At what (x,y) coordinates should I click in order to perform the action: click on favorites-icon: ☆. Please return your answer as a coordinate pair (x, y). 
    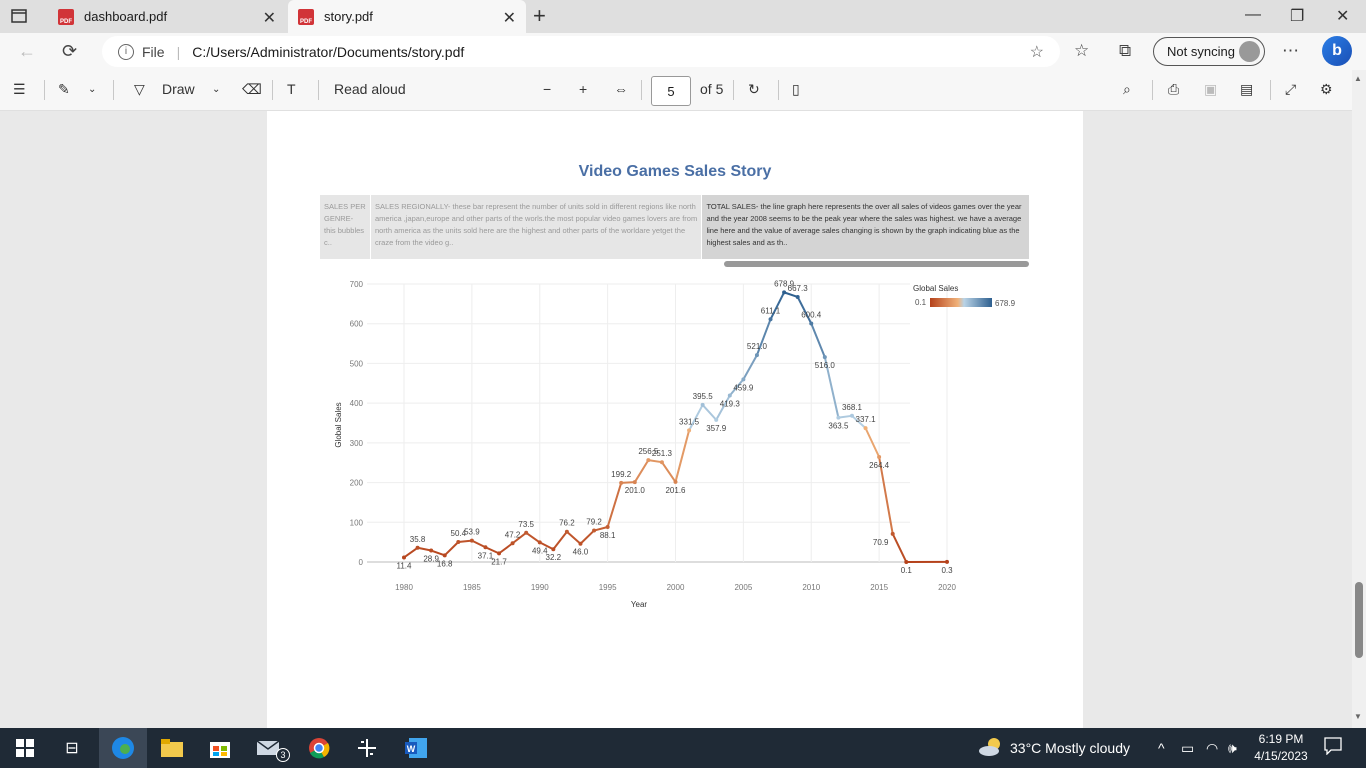
    Looking at the image, I should click on (1081, 51).